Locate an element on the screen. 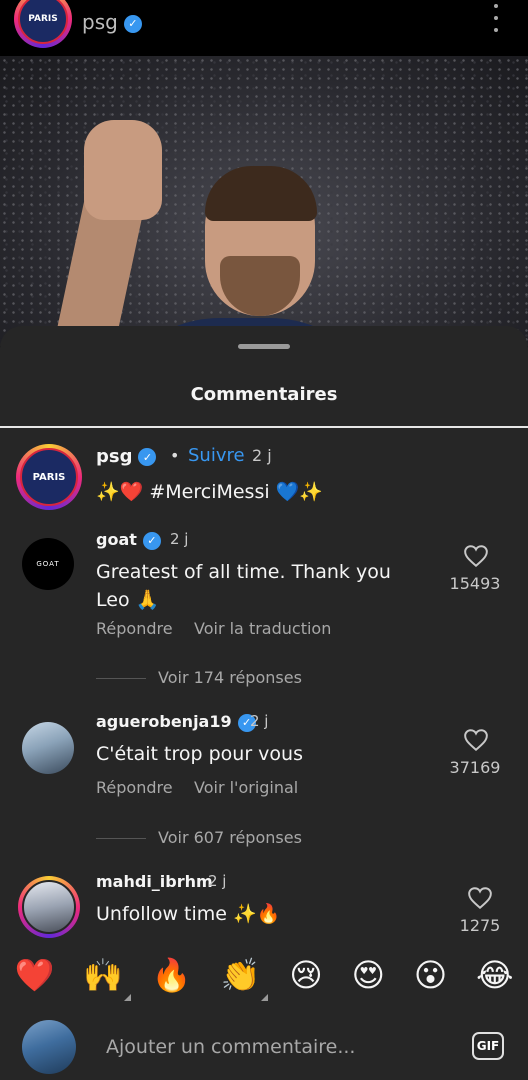  comment-avatar-aguerobenja19 is located at coordinates (48, 748).